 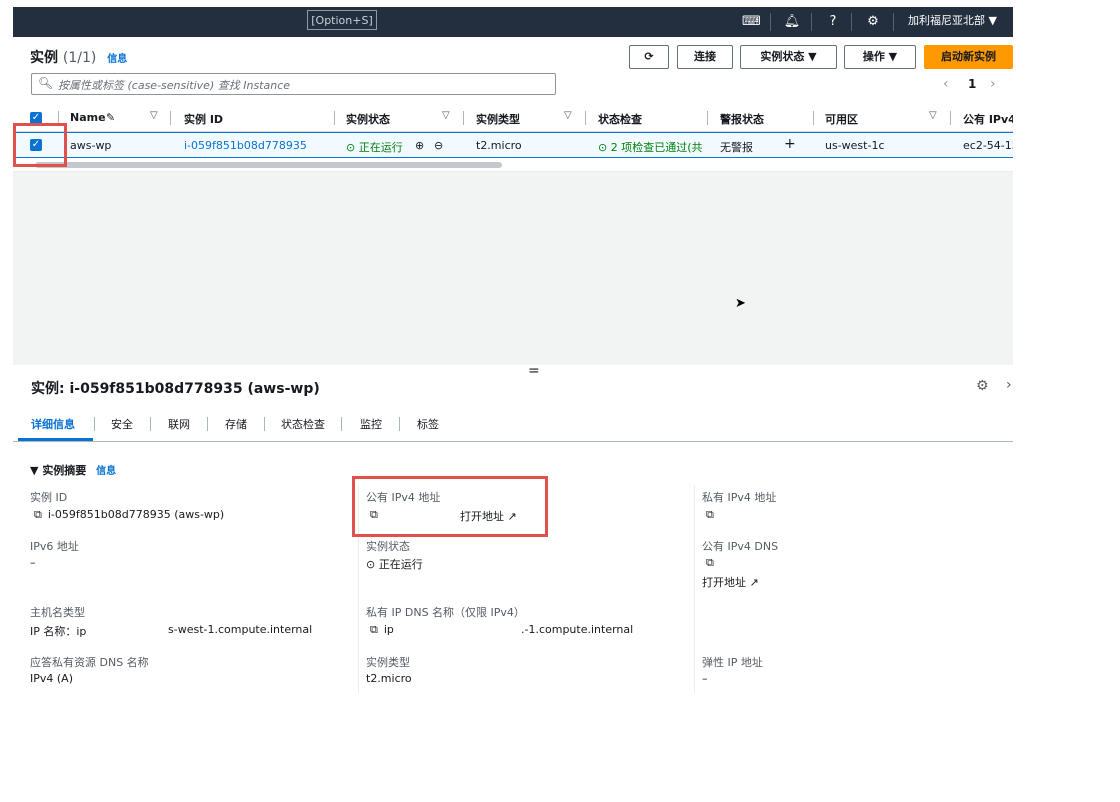 I want to click on zoom-in-icon: ⊕, so click(x=419, y=145).